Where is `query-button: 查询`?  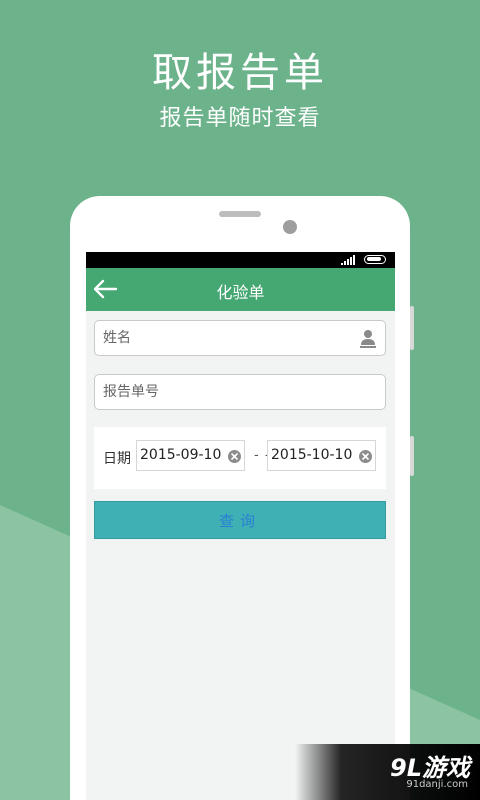
query-button: 查询 is located at coordinates (240, 520).